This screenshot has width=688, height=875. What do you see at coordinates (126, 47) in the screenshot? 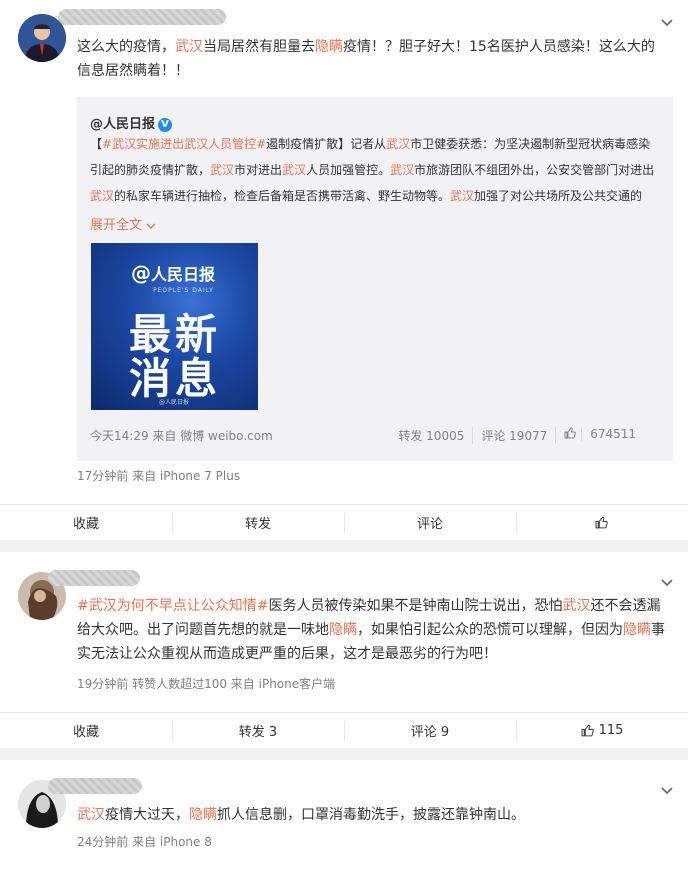
I see `text-run: 这么大的疫情，` at bounding box center [126, 47].